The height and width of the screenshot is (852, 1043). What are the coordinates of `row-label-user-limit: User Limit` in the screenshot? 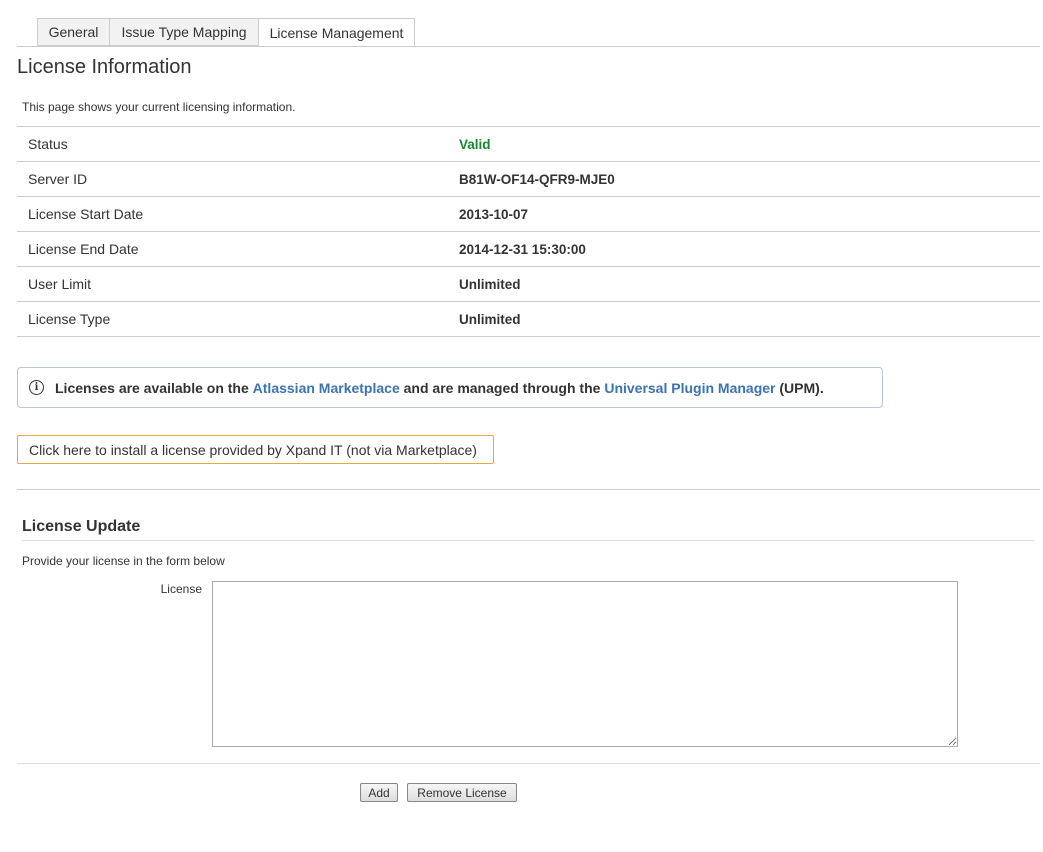 It's located at (238, 284).